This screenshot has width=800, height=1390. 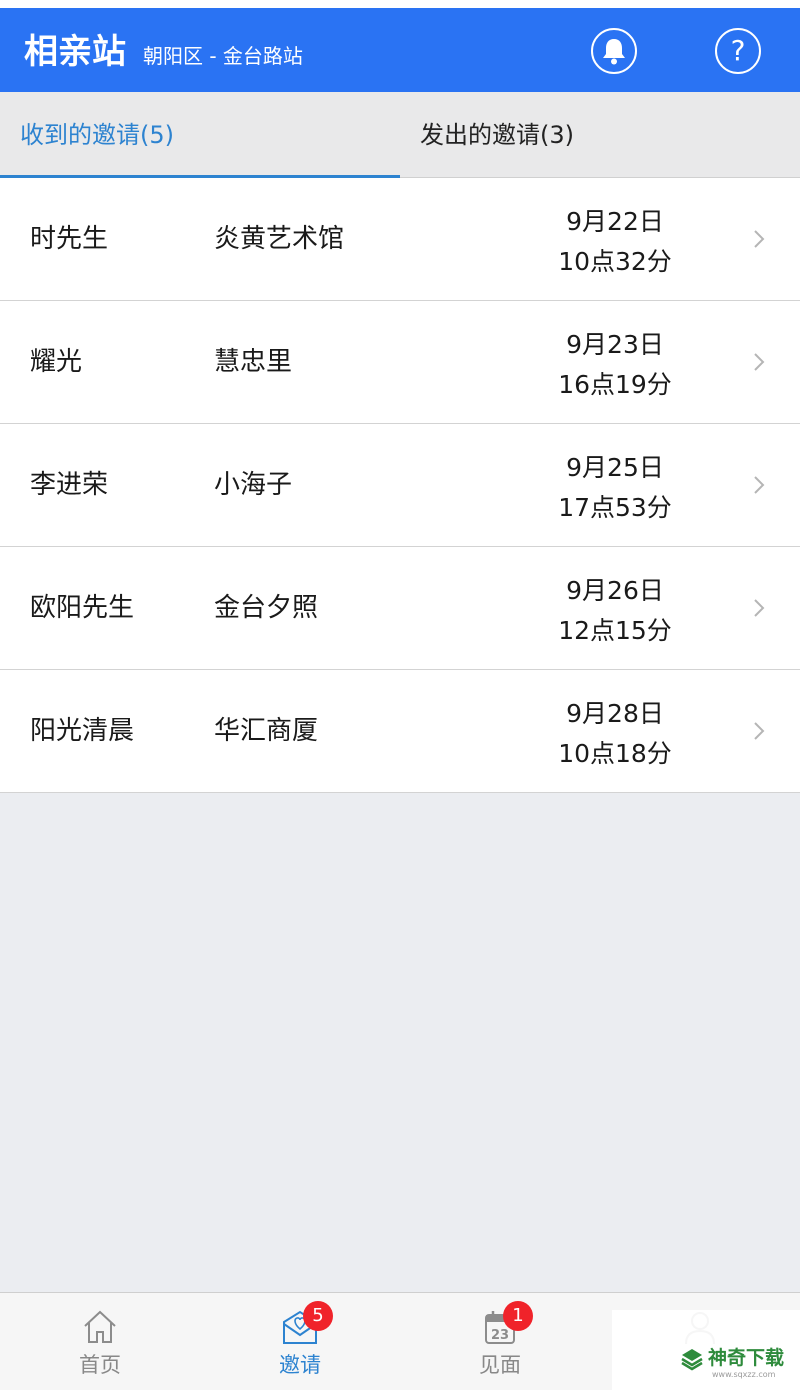 I want to click on tabbar-label-invite: 邀请, so click(x=300, y=1365).